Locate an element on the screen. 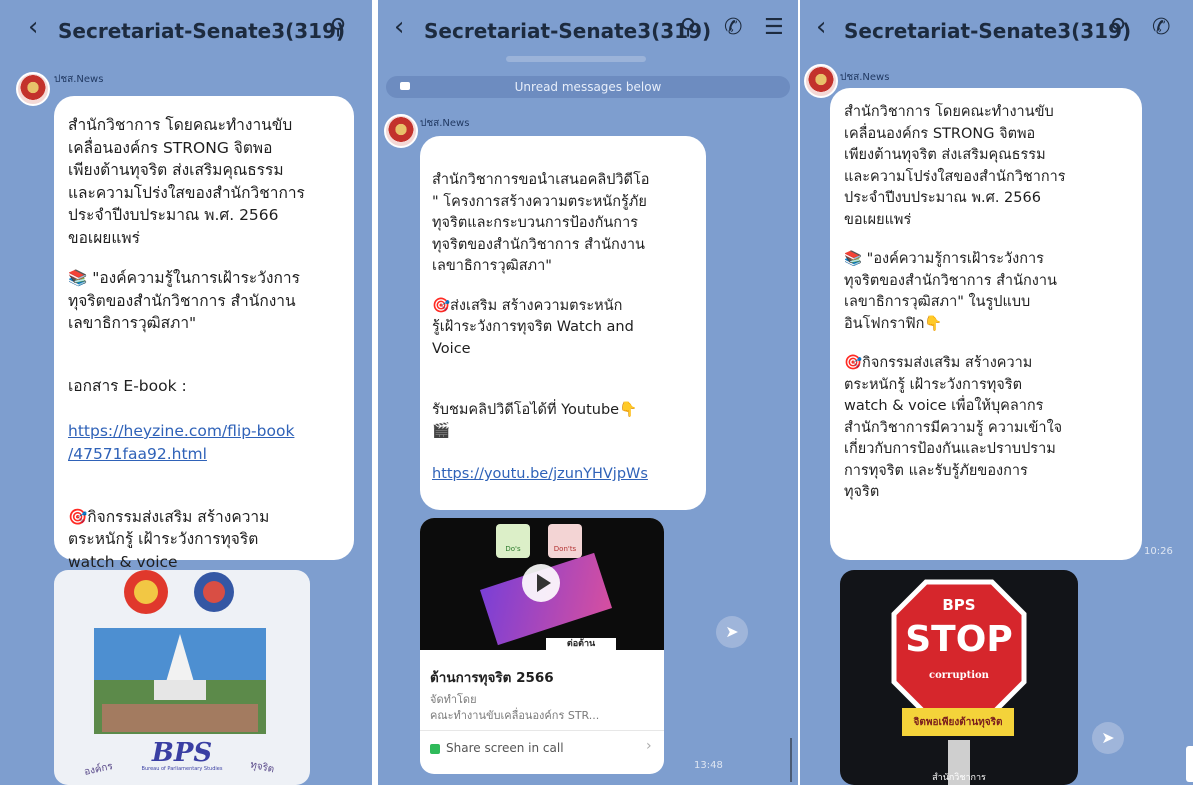  poster-footer: สำนักวิชาการ is located at coordinates (959, 778).